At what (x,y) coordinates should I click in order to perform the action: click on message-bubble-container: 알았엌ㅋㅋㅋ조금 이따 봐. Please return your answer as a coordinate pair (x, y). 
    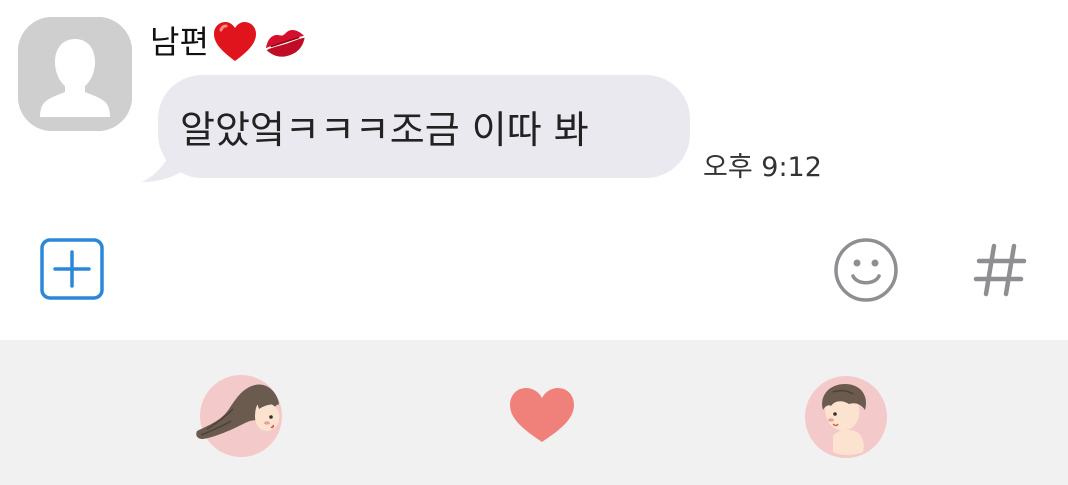
    Looking at the image, I should click on (417, 130).